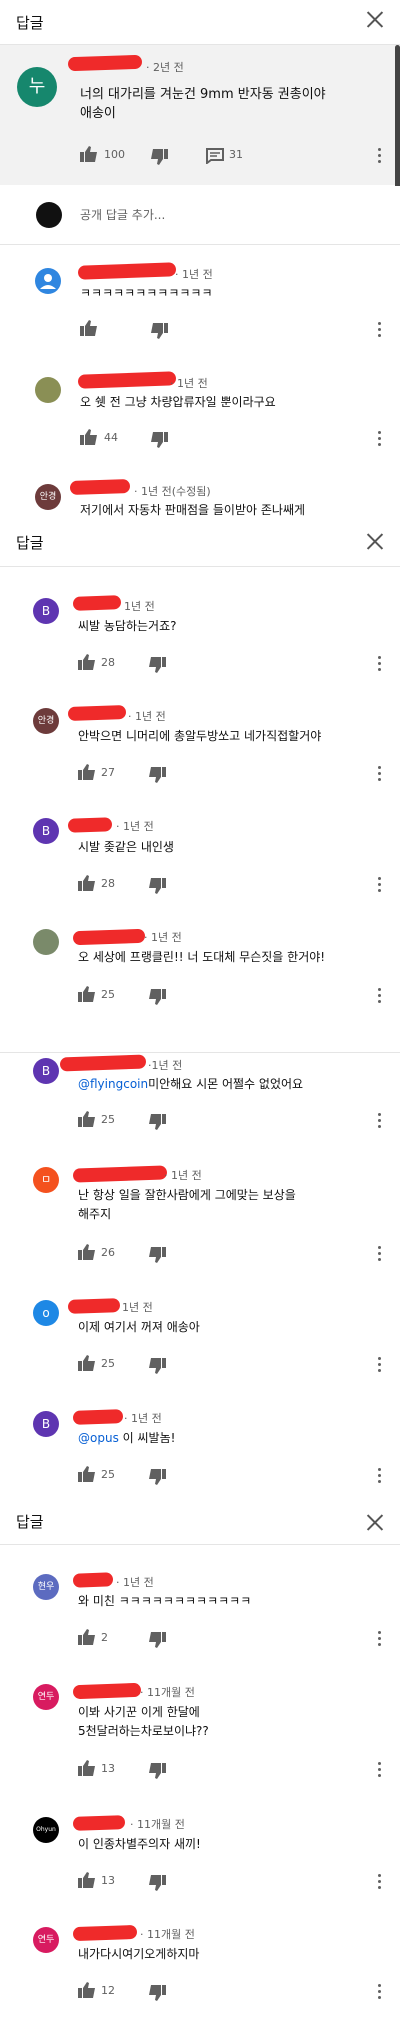  Describe the element at coordinates (46, 1587) in the screenshot. I see `avatar: 현우` at that location.